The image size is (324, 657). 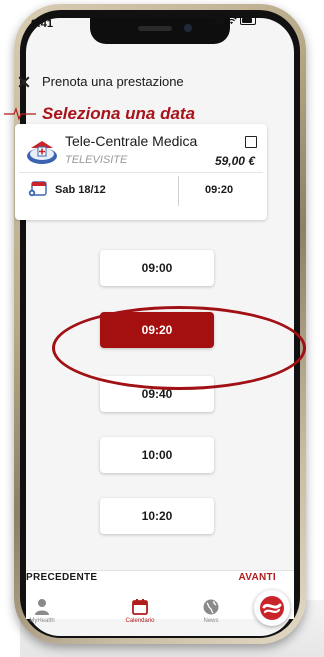 I want to click on tab-label: MyHealth, so click(x=42, y=621).